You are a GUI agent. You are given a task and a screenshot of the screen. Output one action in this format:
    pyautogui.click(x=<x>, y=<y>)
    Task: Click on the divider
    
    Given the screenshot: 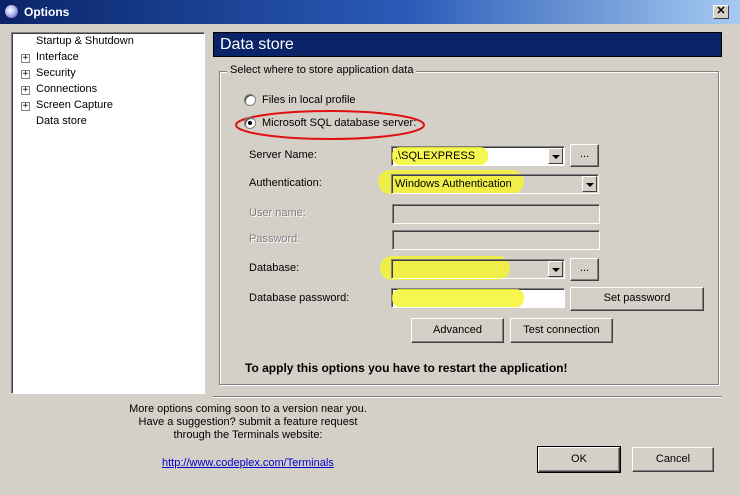 What is the action you would take?
    pyautogui.click(x=467, y=397)
    